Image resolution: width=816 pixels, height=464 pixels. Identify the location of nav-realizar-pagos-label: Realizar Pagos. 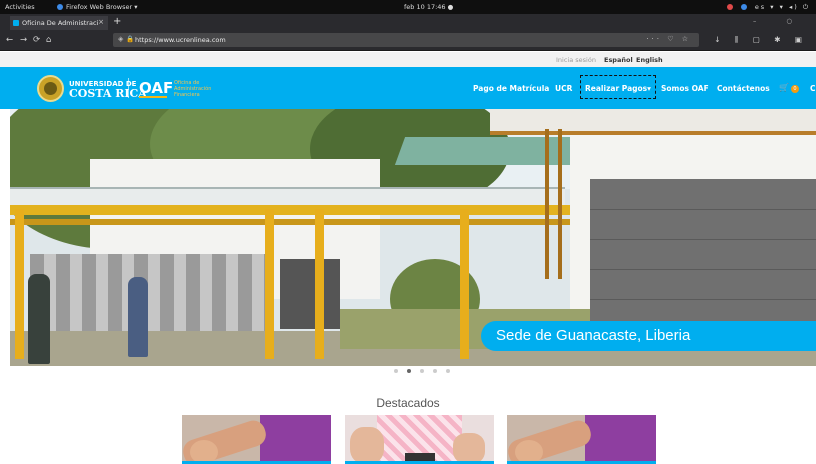
(616, 88).